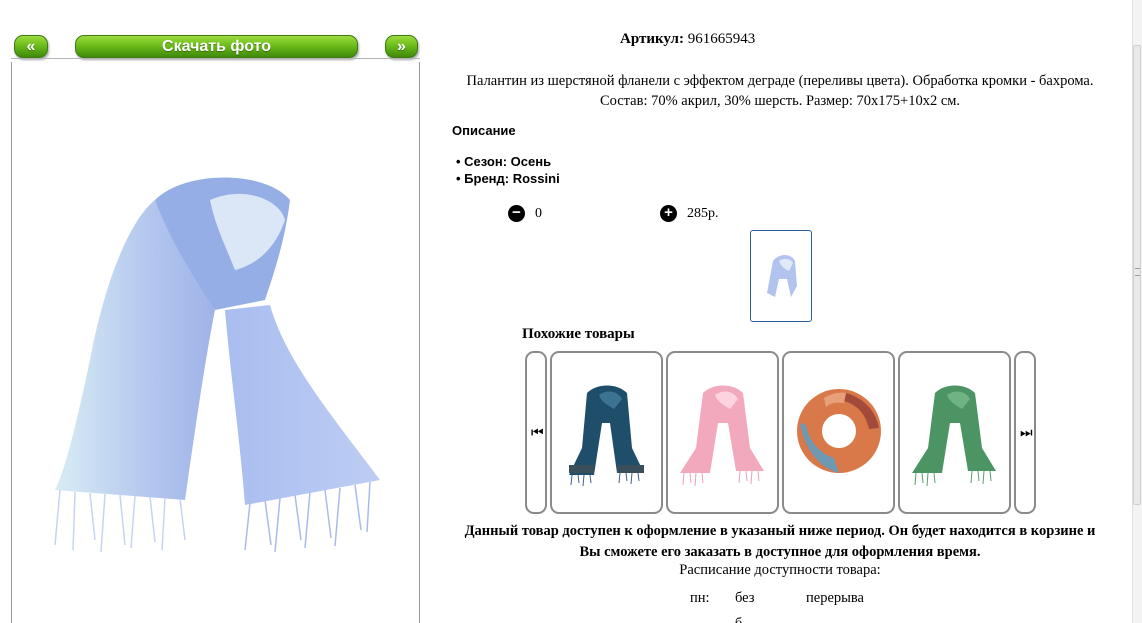  What do you see at coordinates (738, 619) in the screenshot?
I see `schedule-next-row: б` at bounding box center [738, 619].